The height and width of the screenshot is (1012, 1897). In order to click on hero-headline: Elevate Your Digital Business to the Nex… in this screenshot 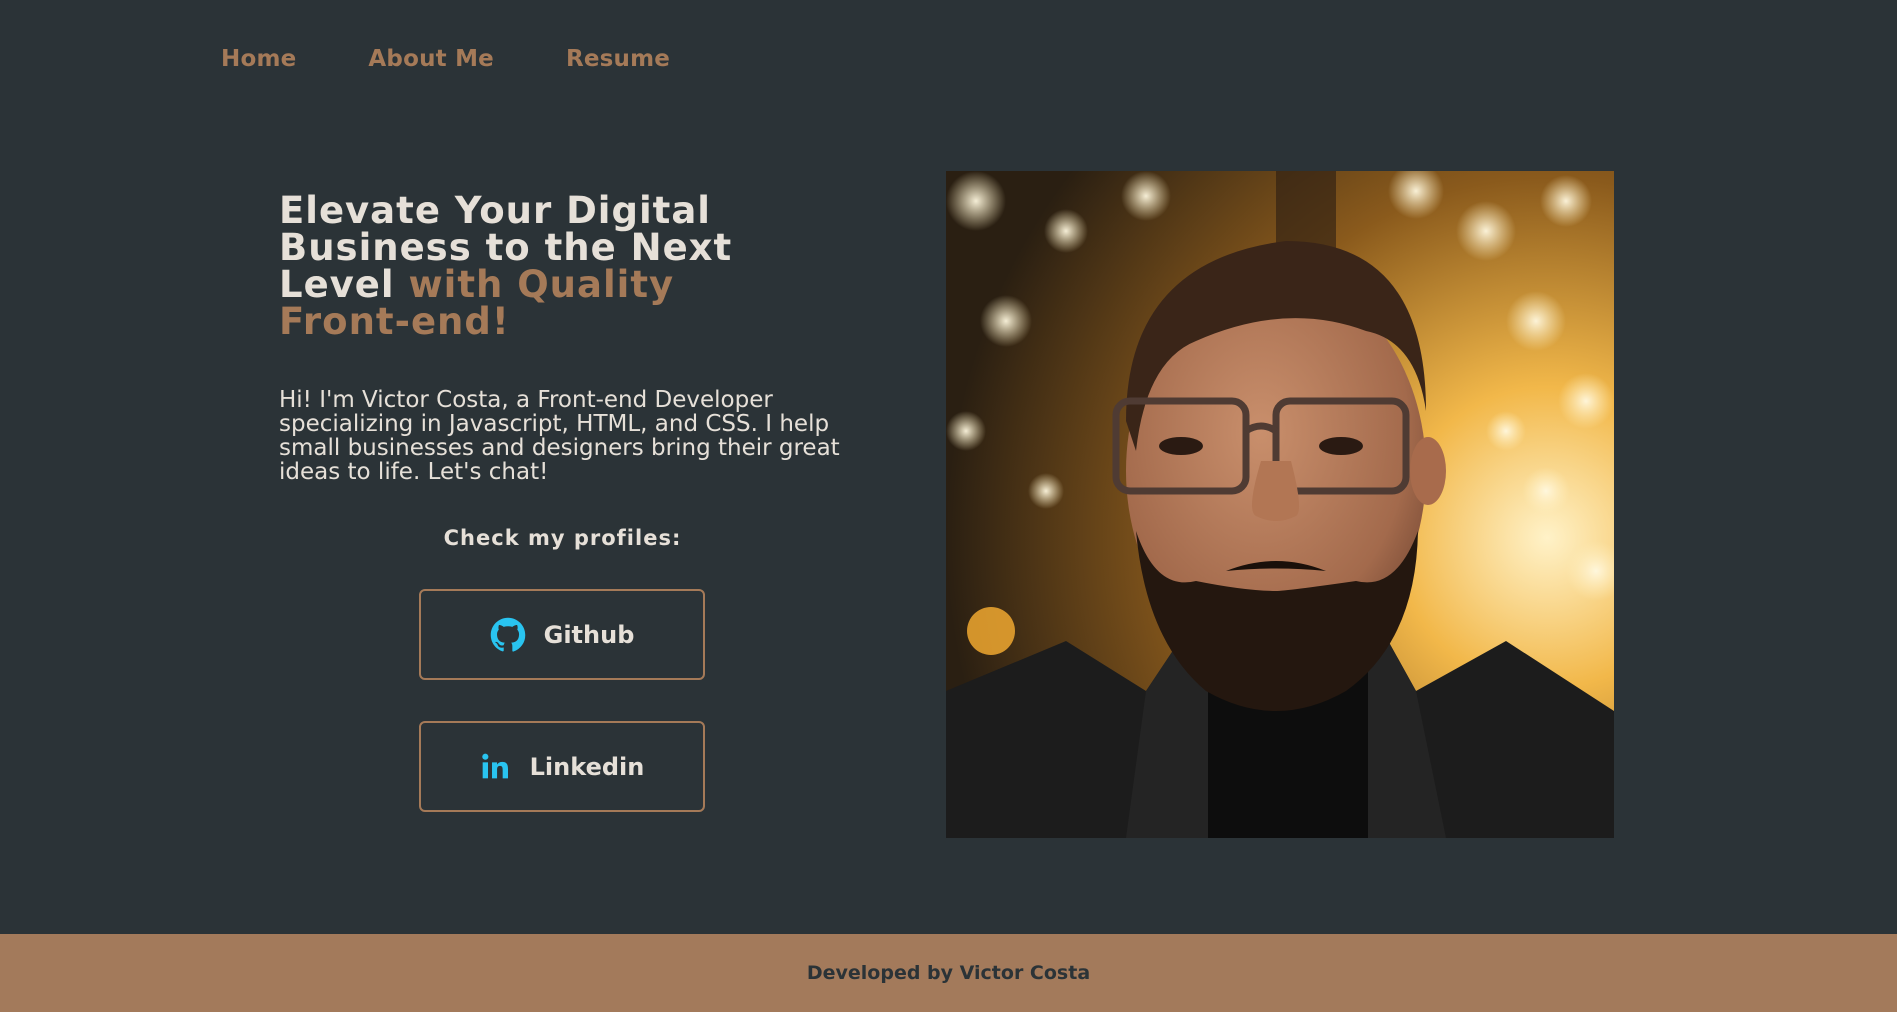, I will do `click(539, 266)`.